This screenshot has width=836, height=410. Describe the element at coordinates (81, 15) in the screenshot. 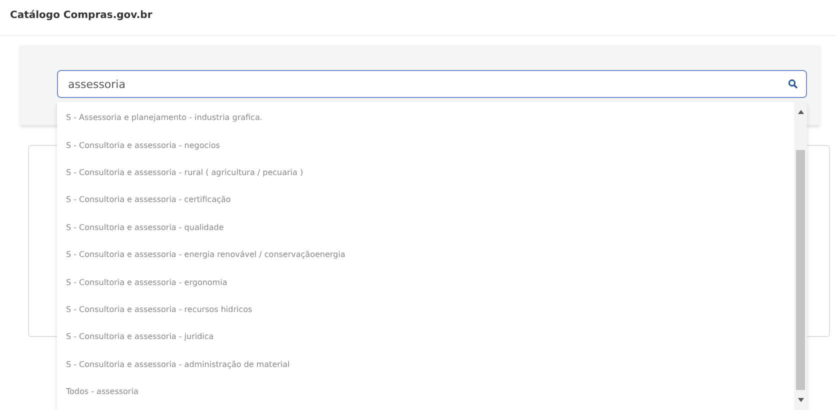

I see `page-title: Catálogo Compras.gov.br` at that location.